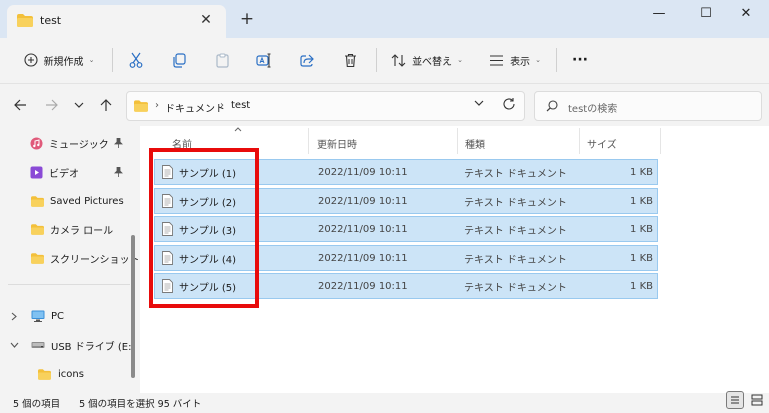  I want to click on pc-icon, so click(38, 316).